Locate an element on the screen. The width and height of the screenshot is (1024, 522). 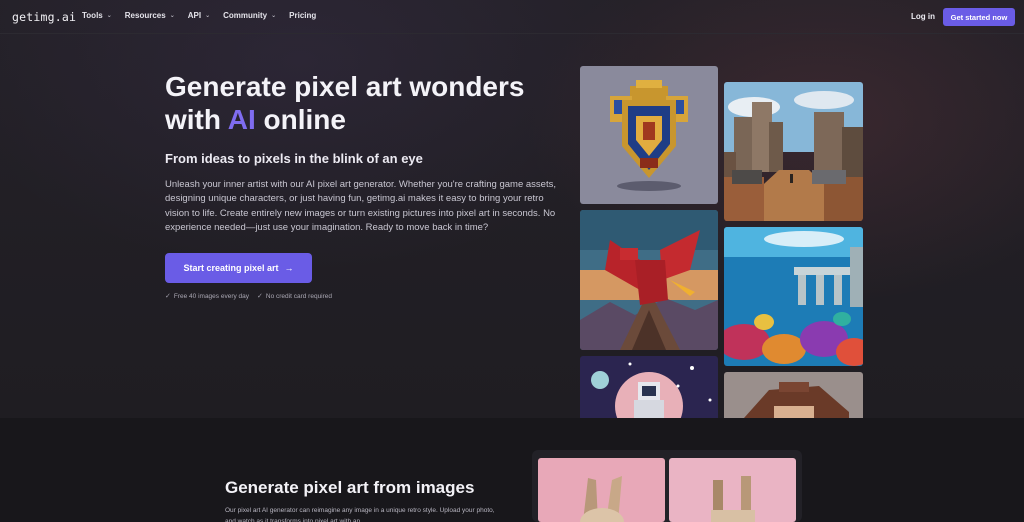
check-item: ✓ Free 40 images every day is located at coordinates (207, 296).